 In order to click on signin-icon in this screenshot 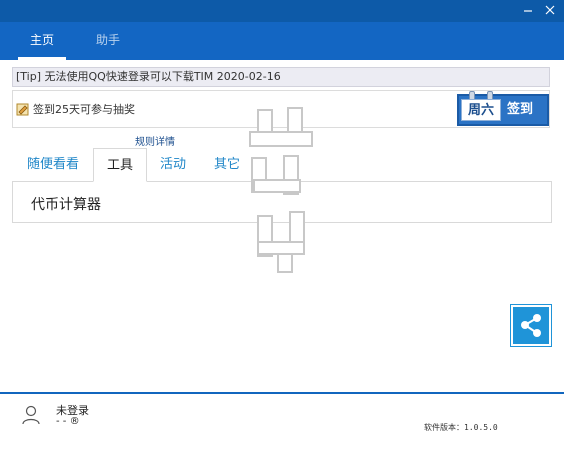, I will do `click(23, 109)`.